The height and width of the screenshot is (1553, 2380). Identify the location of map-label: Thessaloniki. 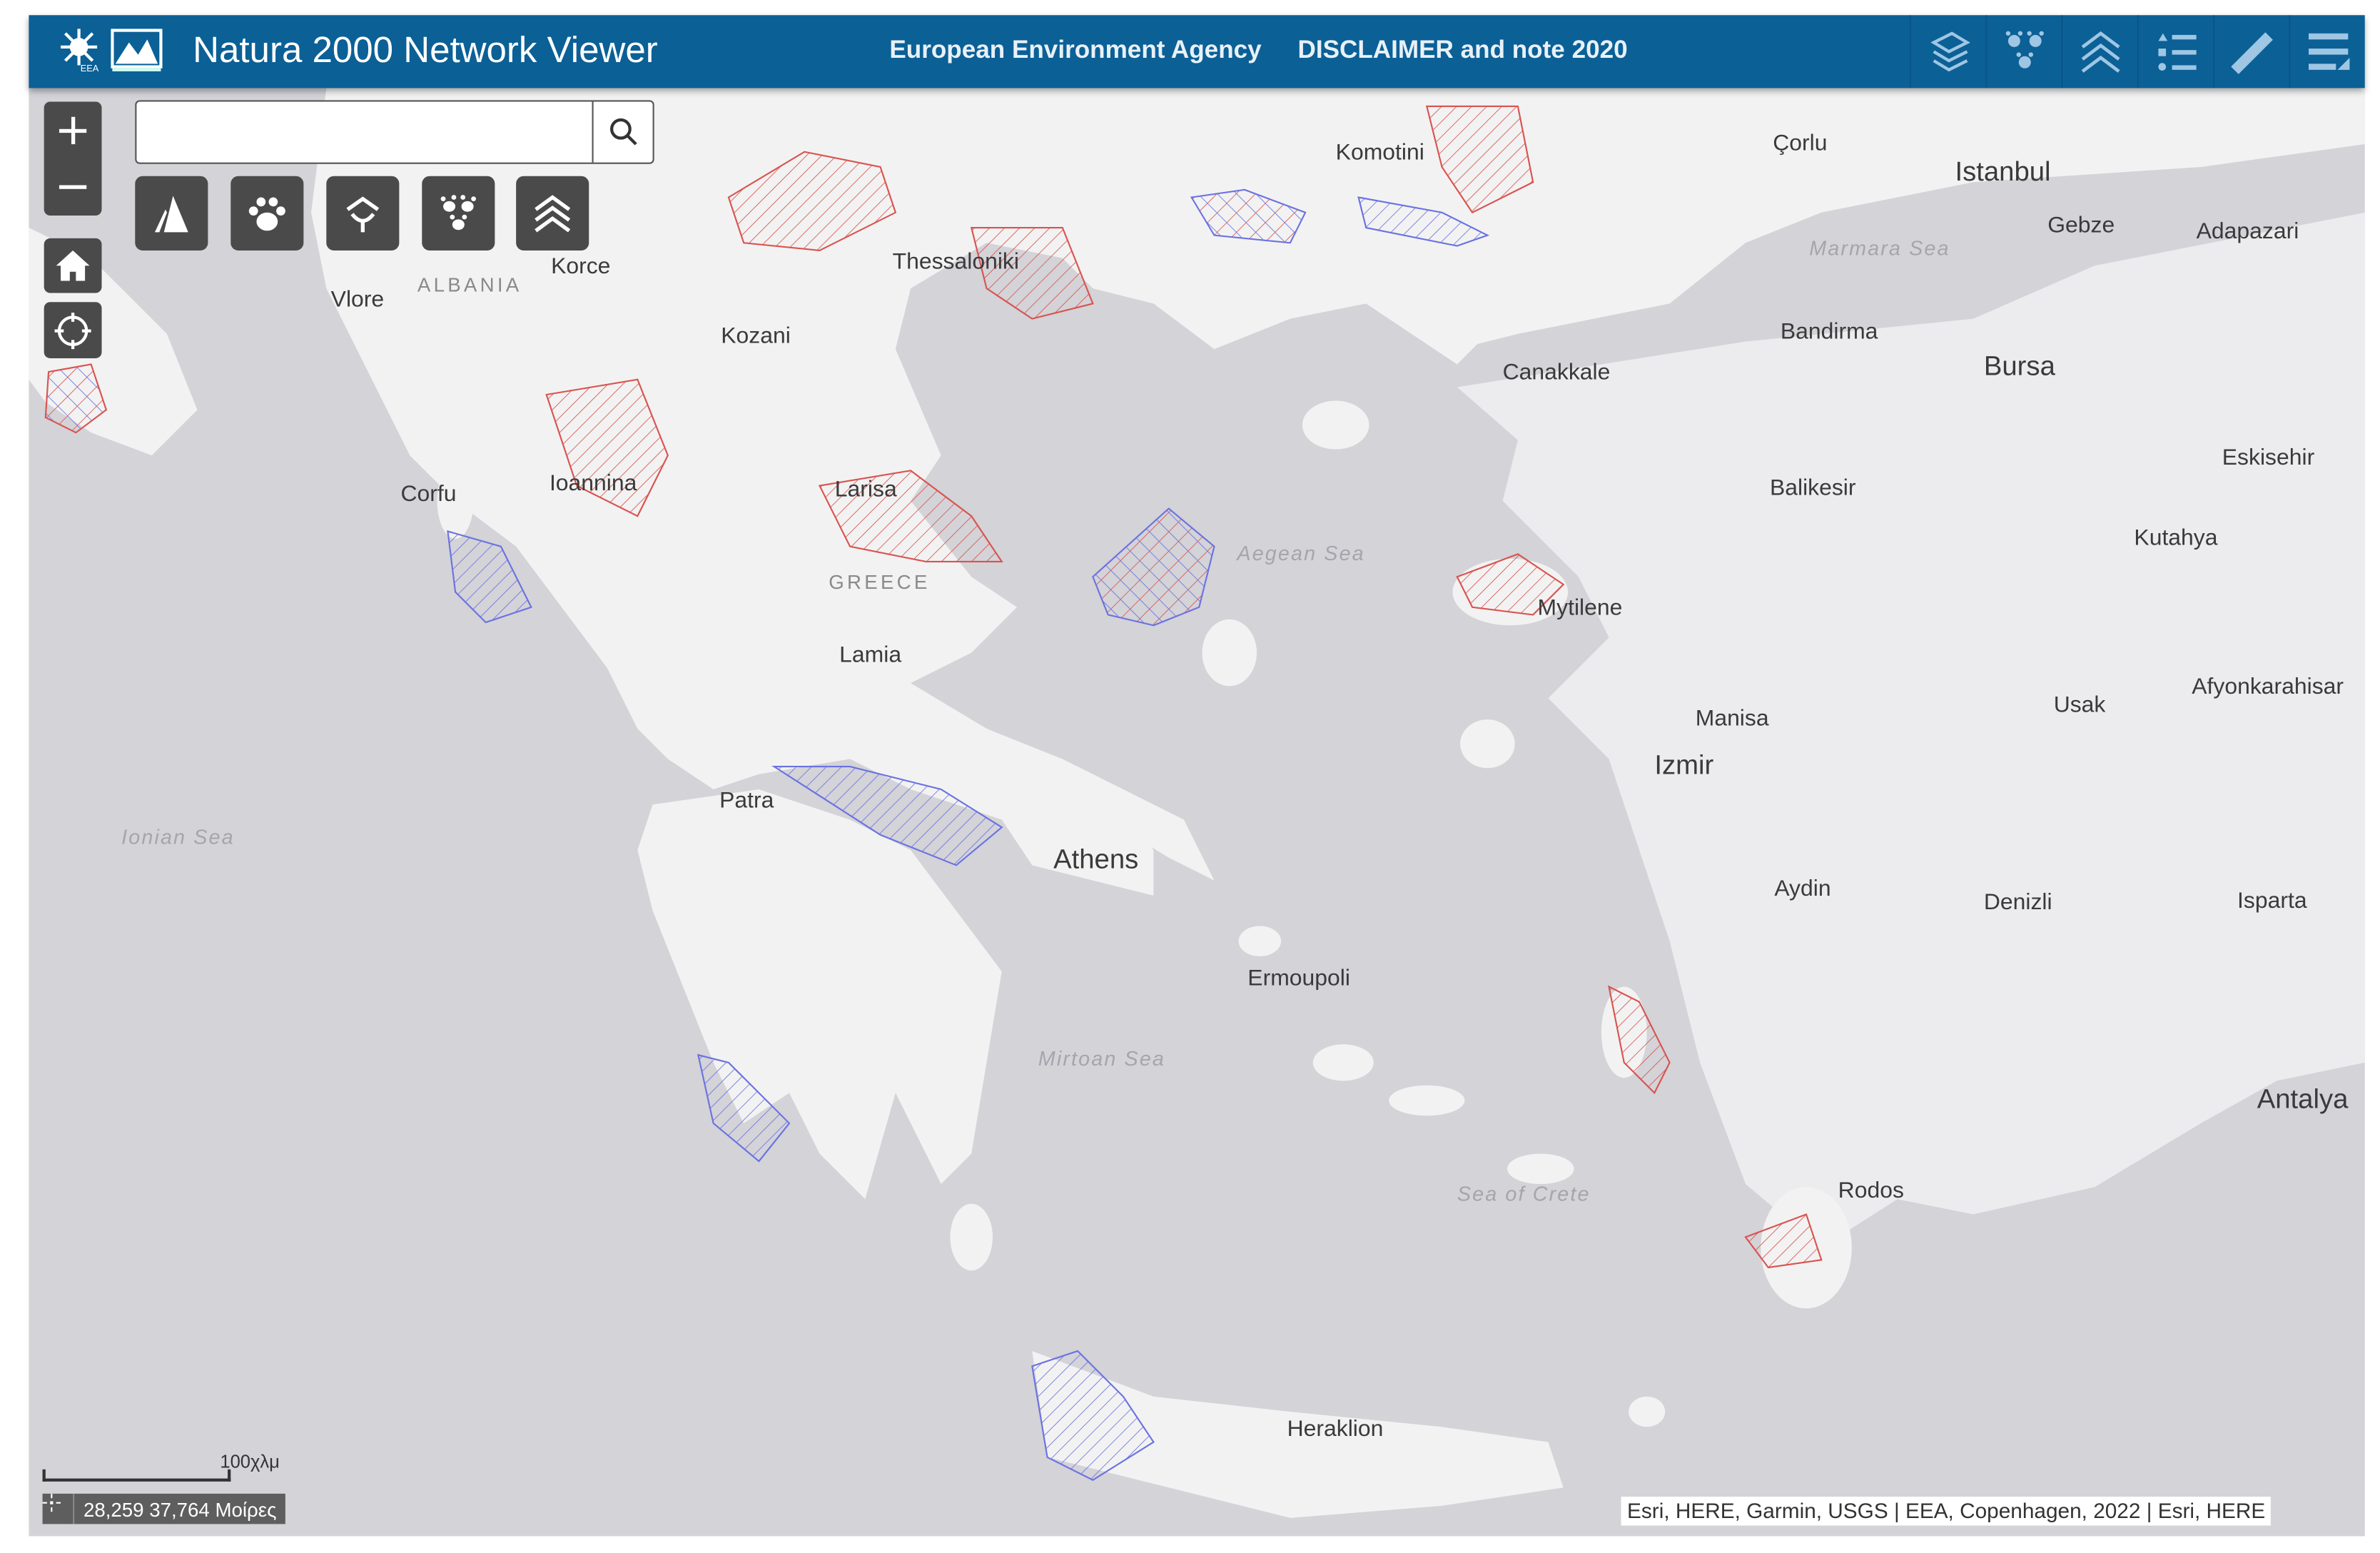
(955, 261).